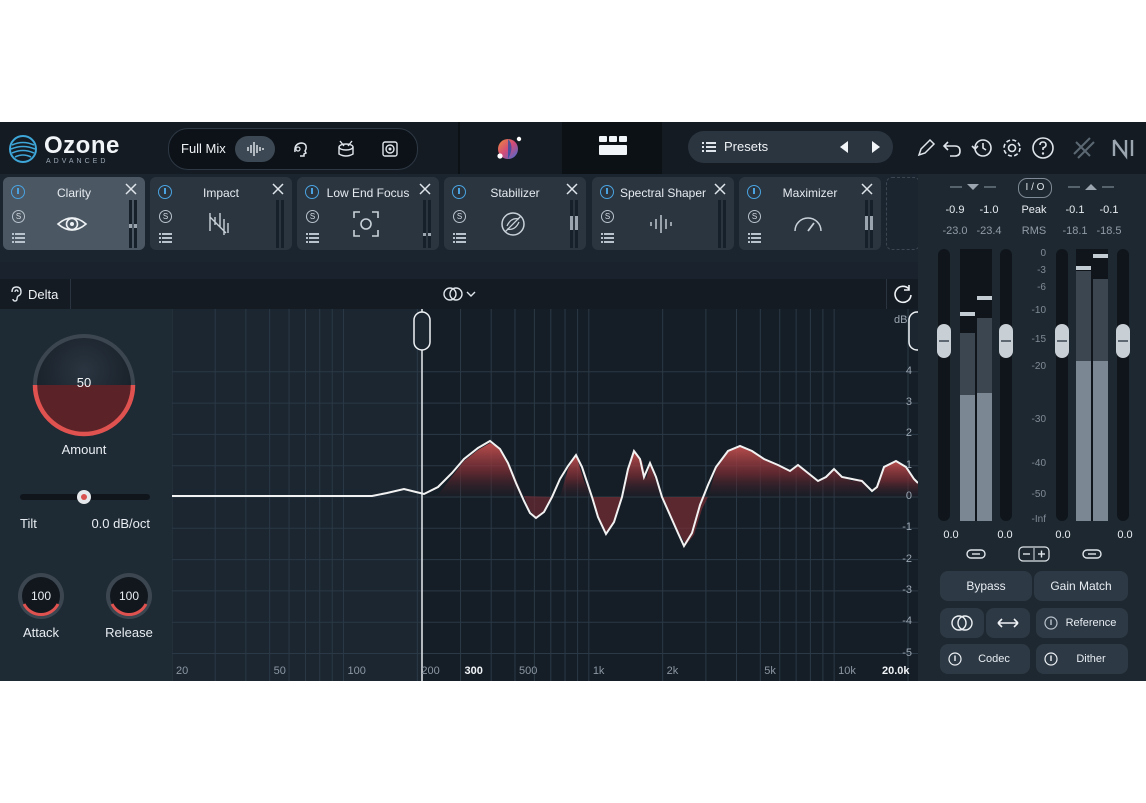  Describe the element at coordinates (1034, 554) in the screenshot. I see `offset-stepper-icon` at that location.